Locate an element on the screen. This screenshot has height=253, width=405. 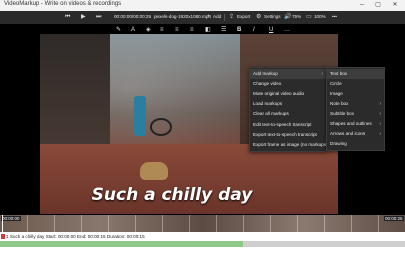
markup-duration-bar is located at coordinates (121, 244).